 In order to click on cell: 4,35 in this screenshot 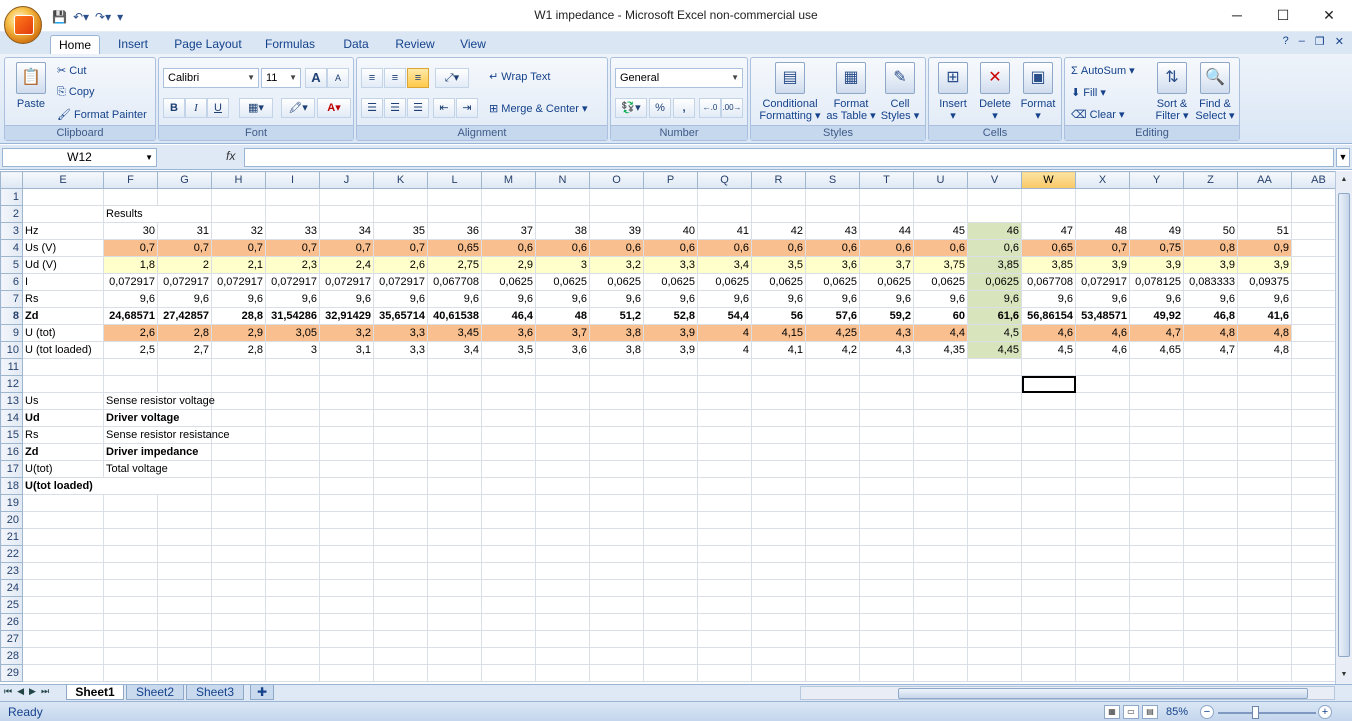, I will do `click(940, 350)`.